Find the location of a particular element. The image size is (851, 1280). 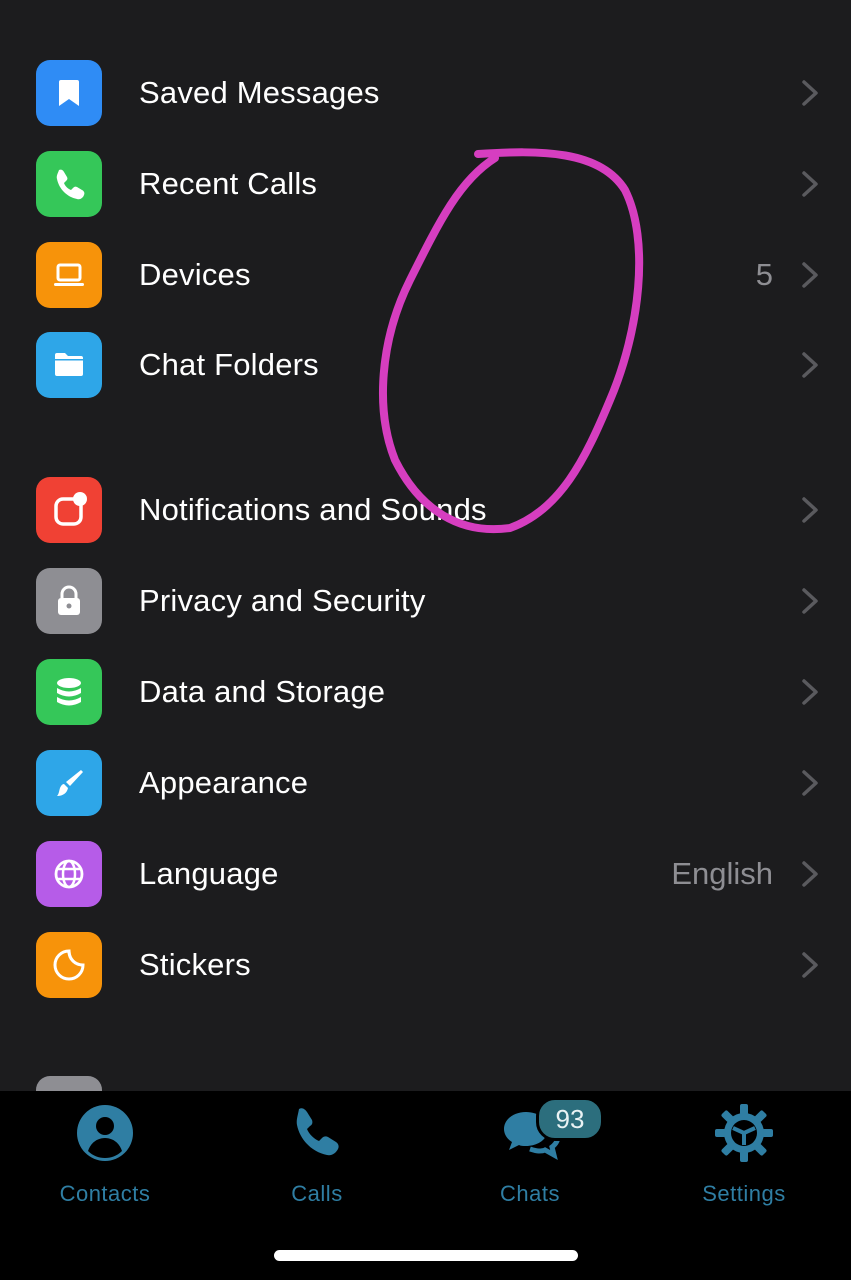

tab-chats: 93 Chats is located at coordinates (530, 1154).